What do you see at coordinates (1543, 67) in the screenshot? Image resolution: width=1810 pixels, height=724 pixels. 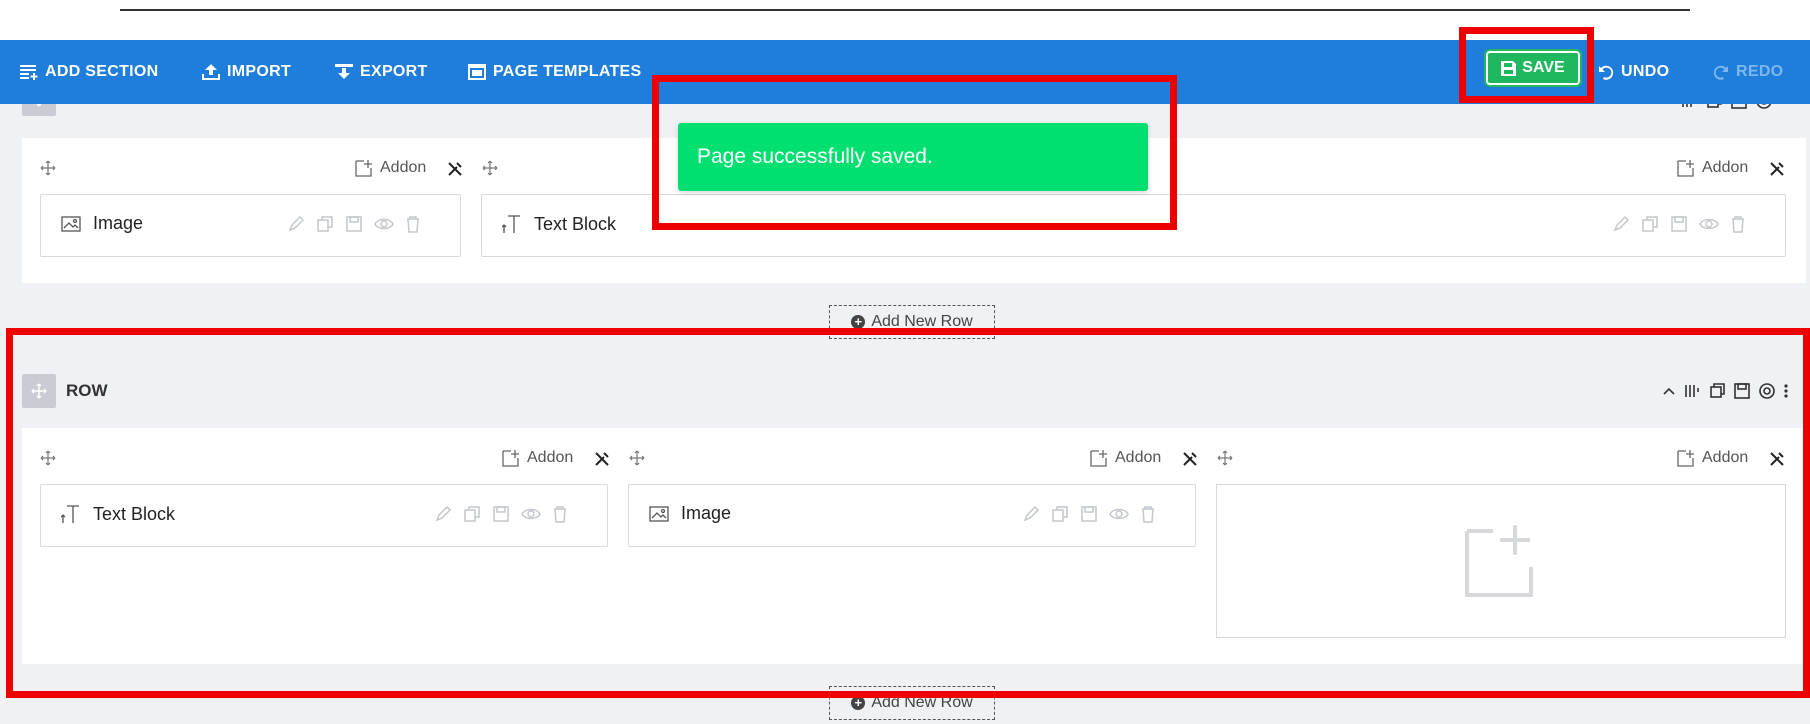 I see `save-label: SAVE` at bounding box center [1543, 67].